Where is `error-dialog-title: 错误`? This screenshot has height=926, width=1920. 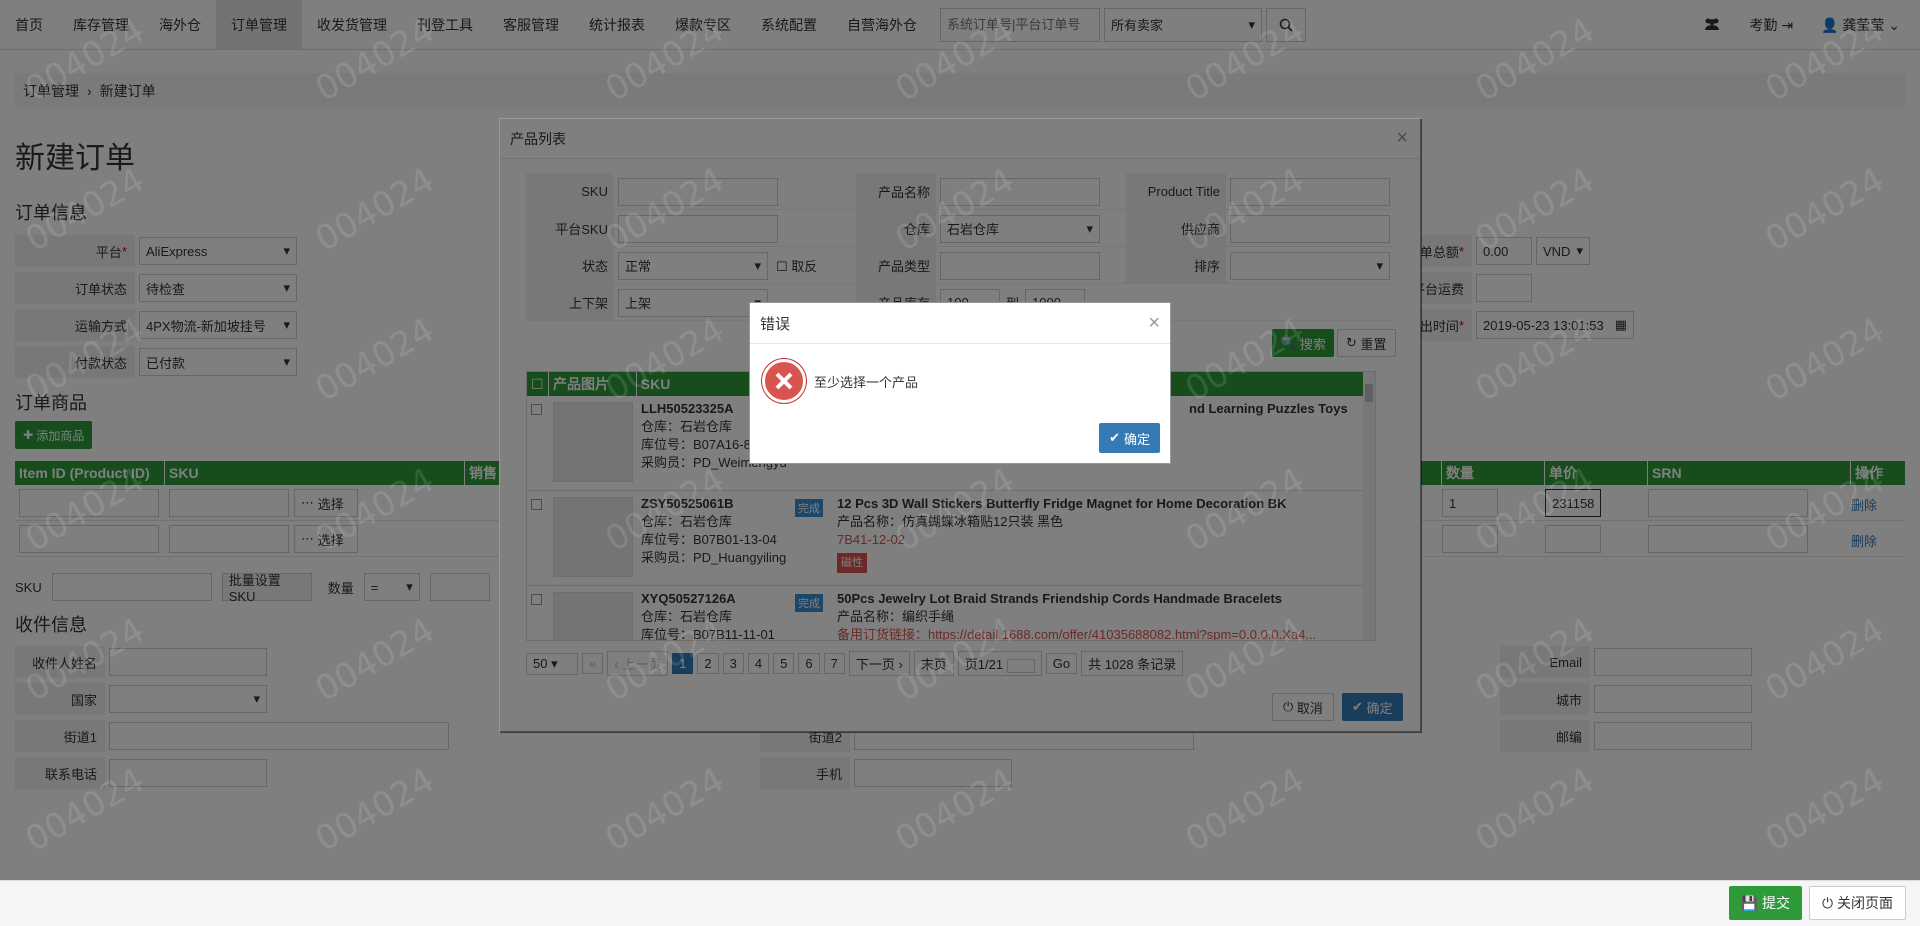 error-dialog-title: 错误 is located at coordinates (775, 324).